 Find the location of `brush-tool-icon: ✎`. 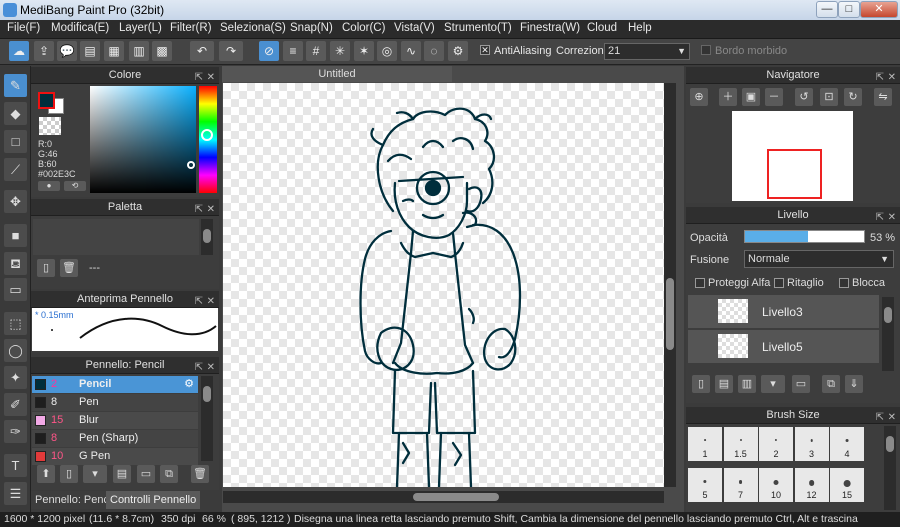

brush-tool-icon: ✎ is located at coordinates (15, 85).